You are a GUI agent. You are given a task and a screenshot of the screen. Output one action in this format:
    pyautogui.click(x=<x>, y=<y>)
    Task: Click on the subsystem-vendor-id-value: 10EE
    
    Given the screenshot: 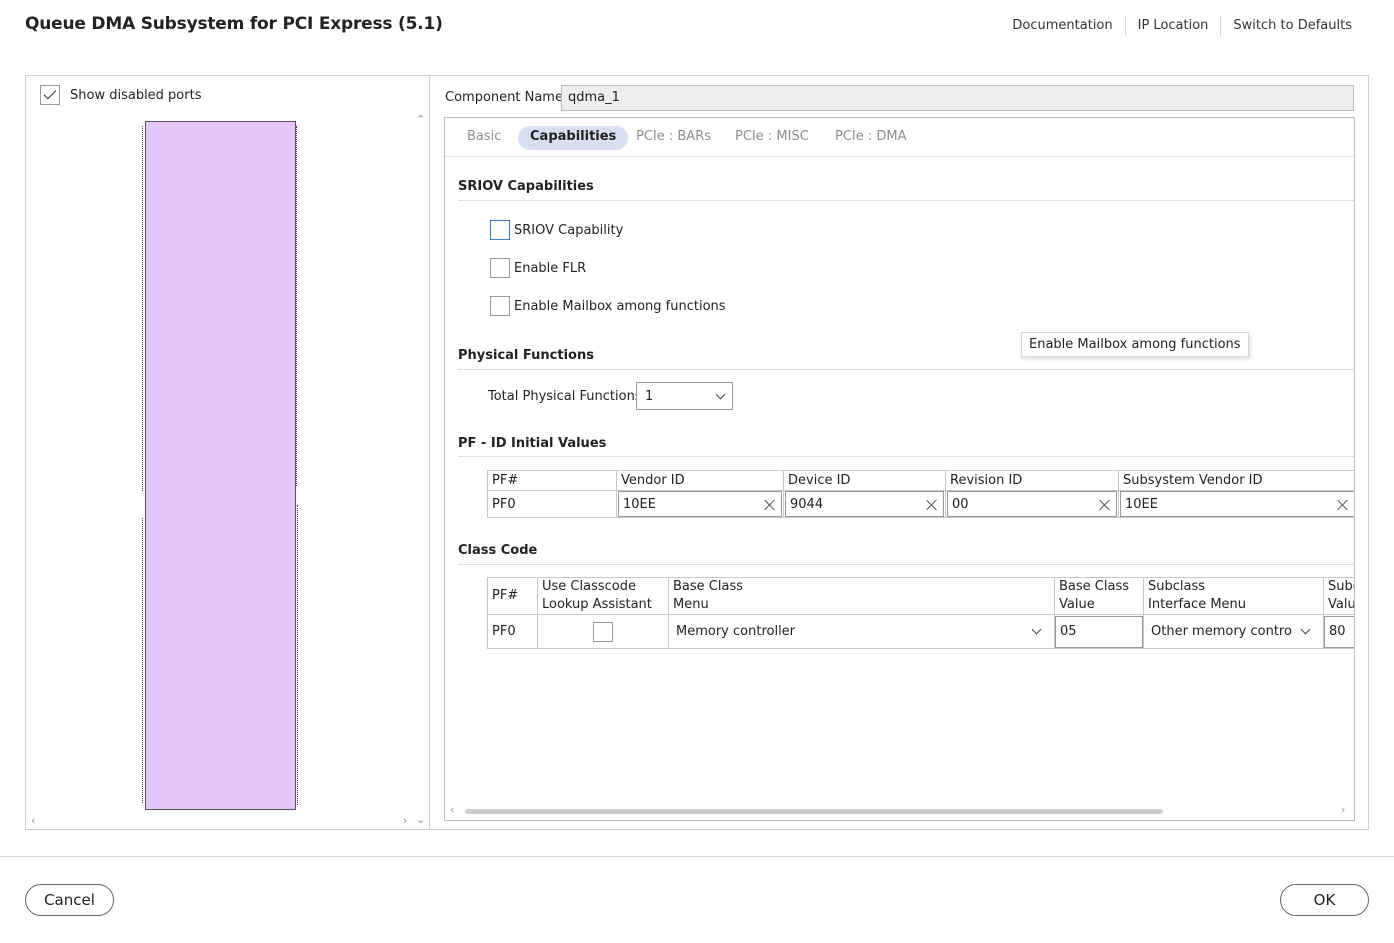 What is the action you would take?
    pyautogui.click(x=1141, y=504)
    